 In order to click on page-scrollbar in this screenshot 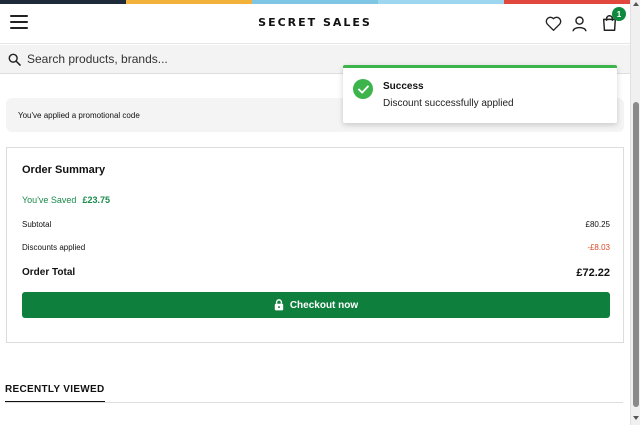, I will do `click(635, 212)`.